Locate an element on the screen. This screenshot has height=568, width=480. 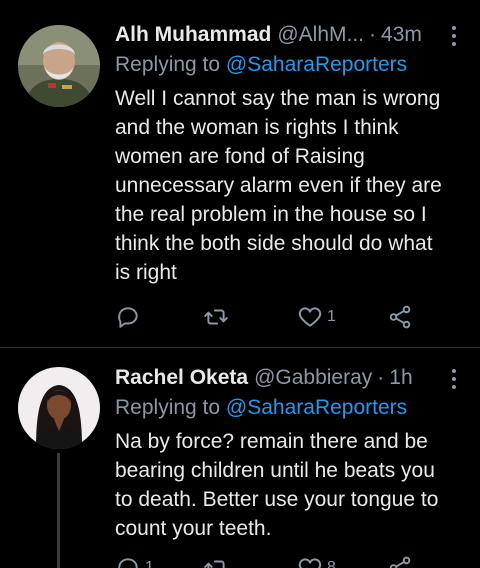
tweet-text-line: think the both side should do what is located at coordinates (274, 243).